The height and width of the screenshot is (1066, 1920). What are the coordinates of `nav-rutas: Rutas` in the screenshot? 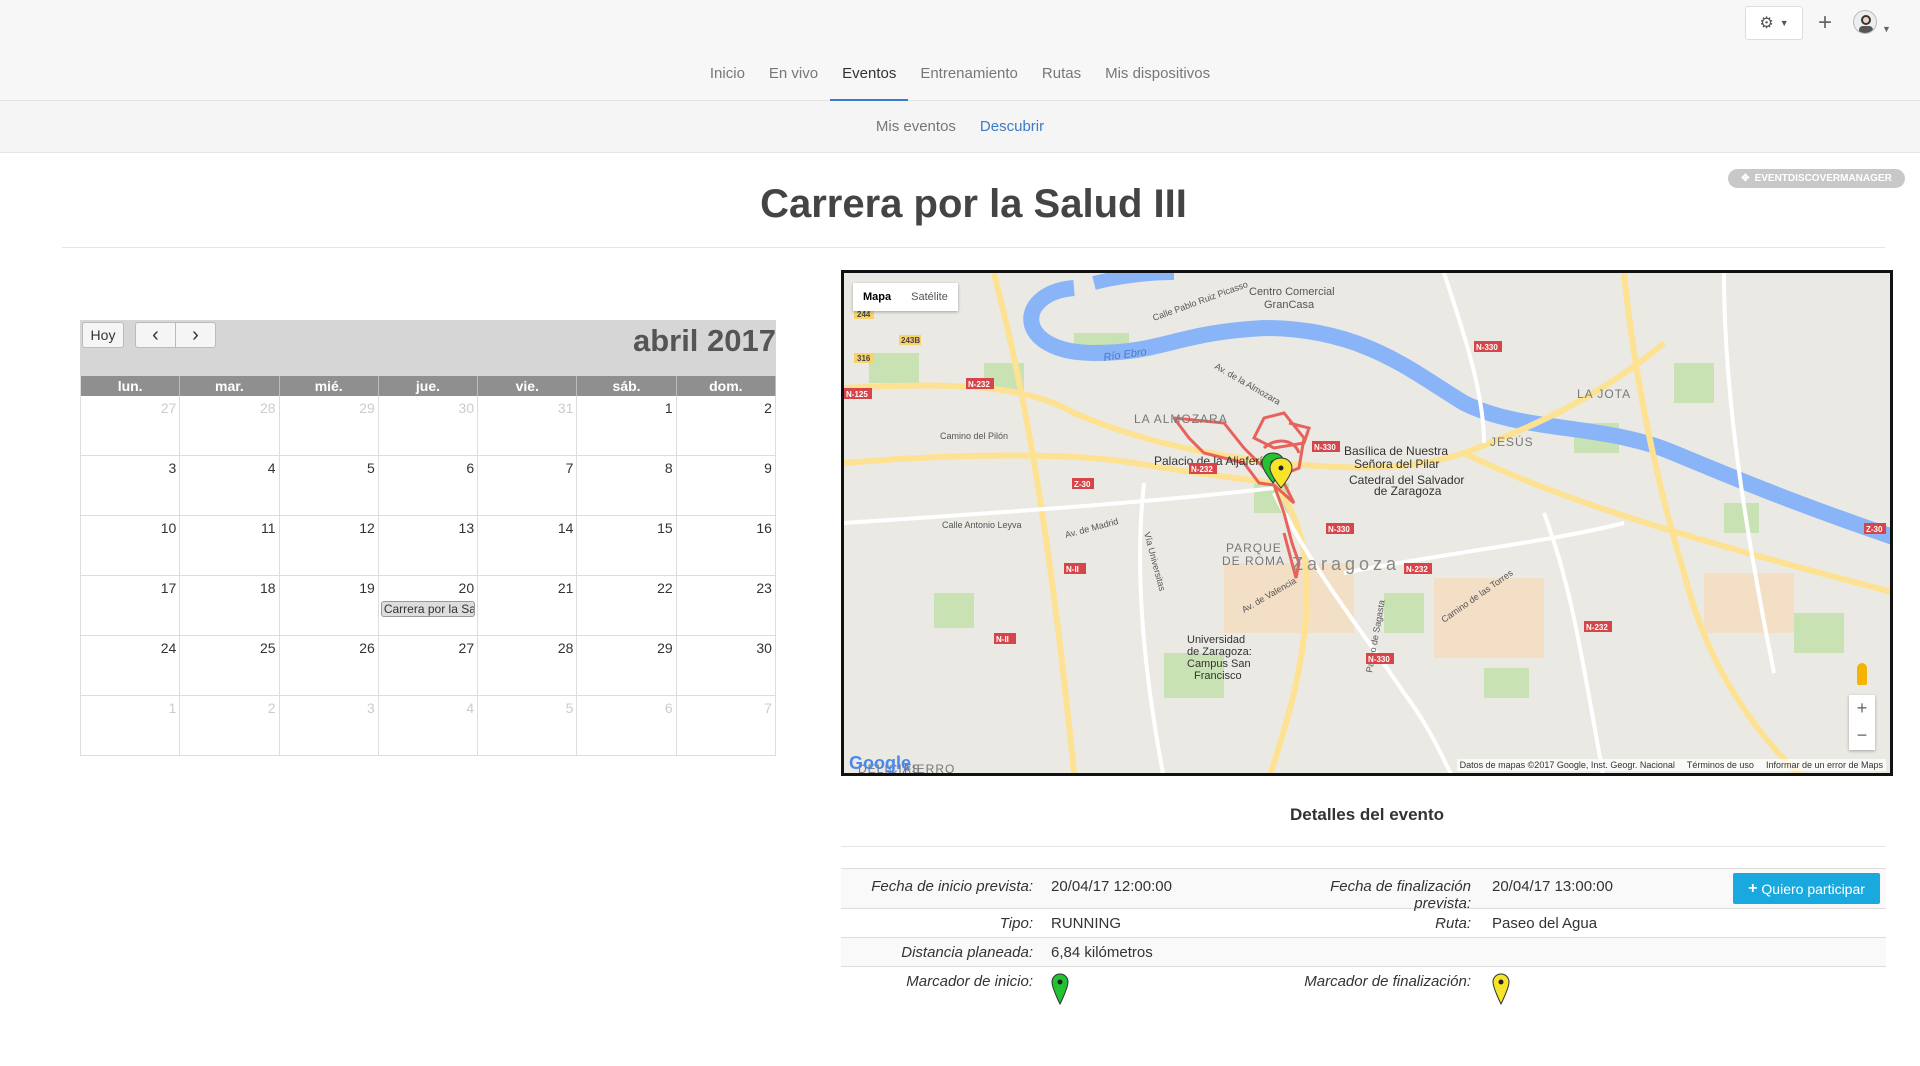 It's located at (1061, 81).